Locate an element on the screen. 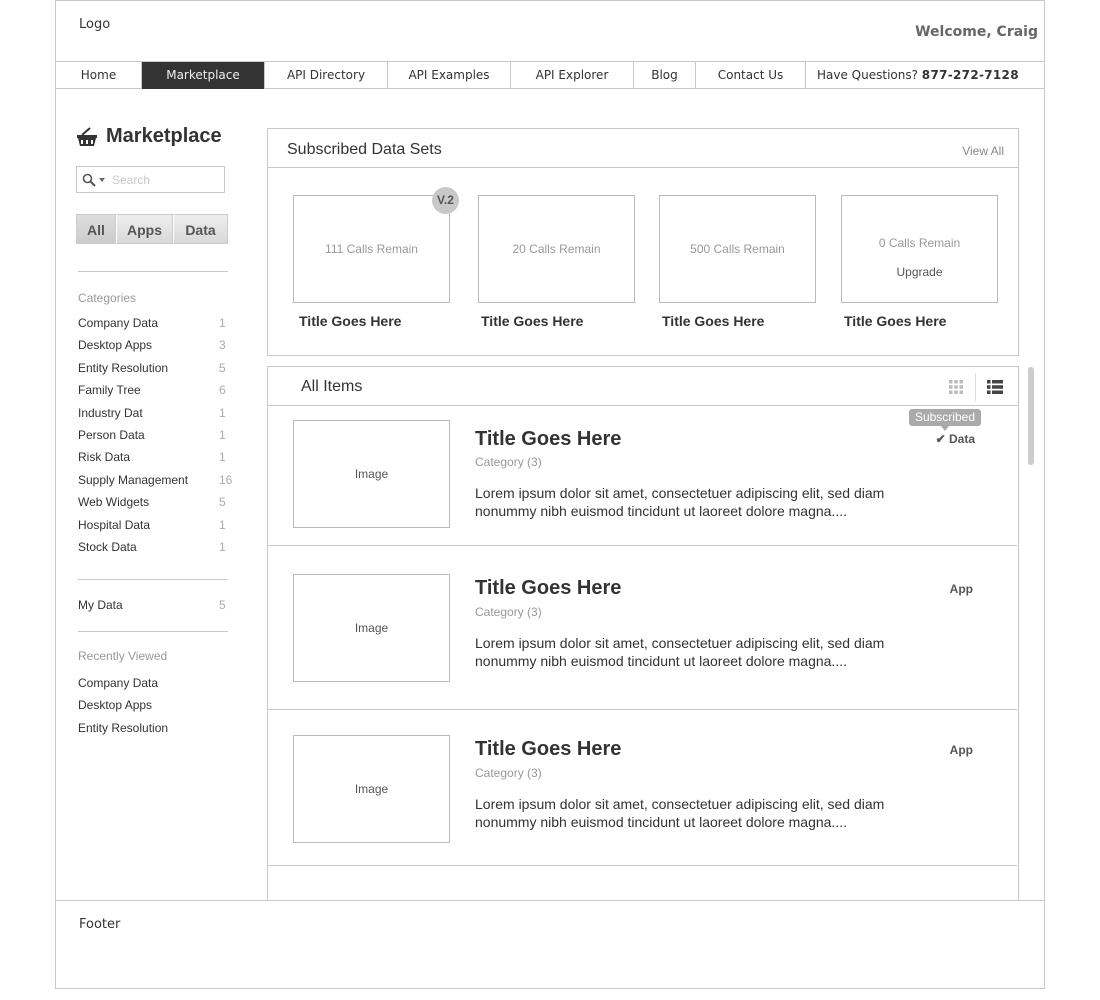 This screenshot has width=1100, height=1000. filter-segmented-control: All Apps Data is located at coordinates (152, 229).